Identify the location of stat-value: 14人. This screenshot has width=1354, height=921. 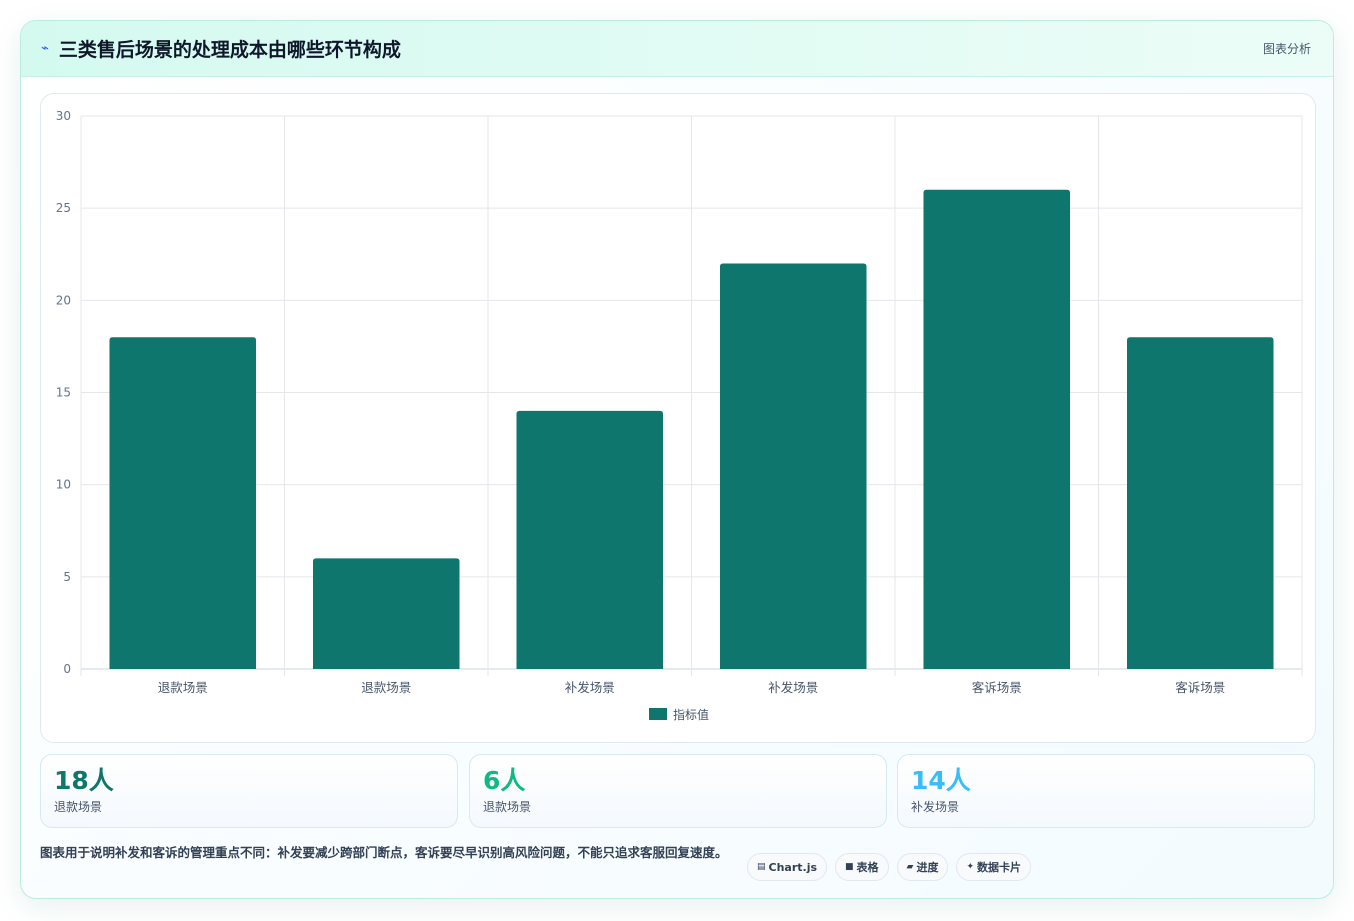
(941, 780).